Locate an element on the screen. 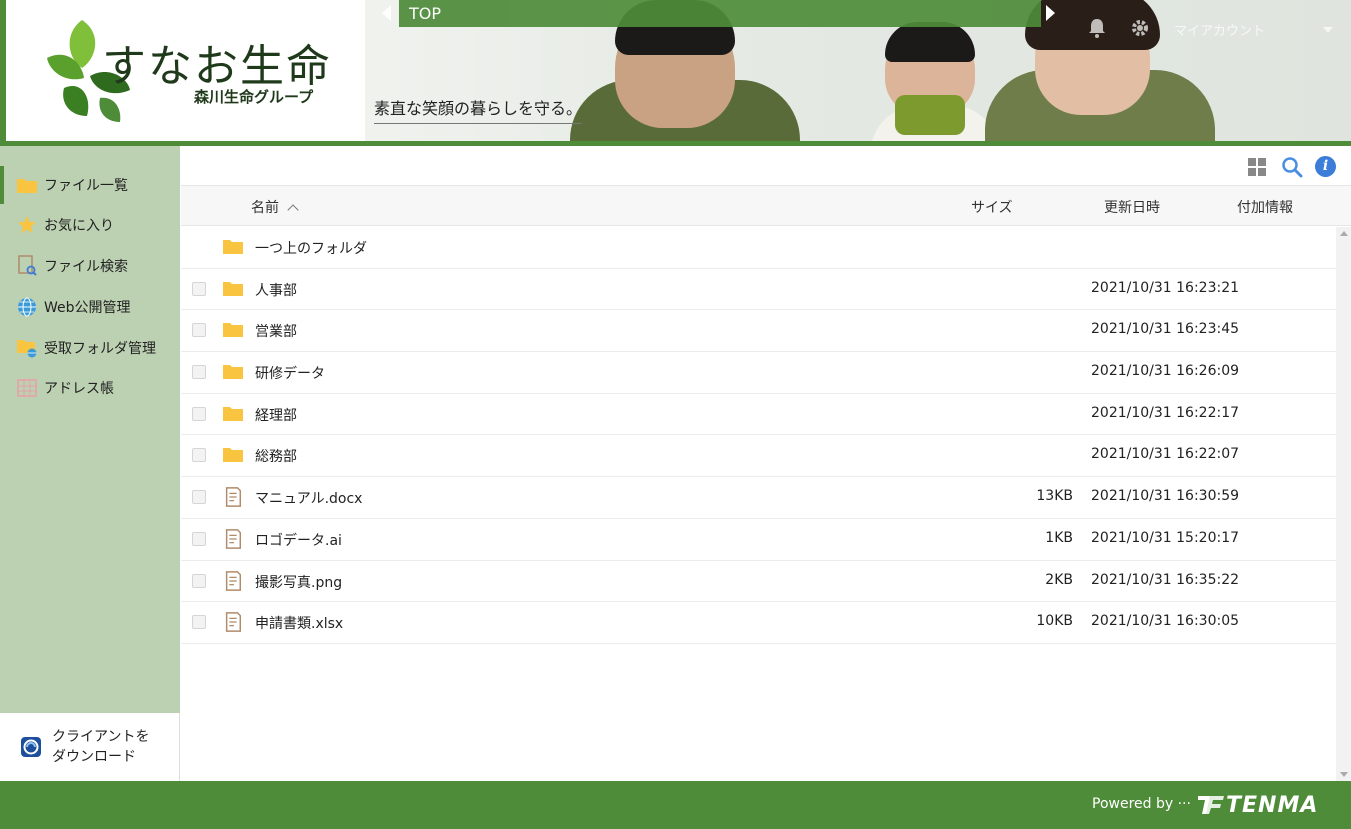 This screenshot has width=1351, height=829. tenma-mark-icon is located at coordinates (1211, 805).